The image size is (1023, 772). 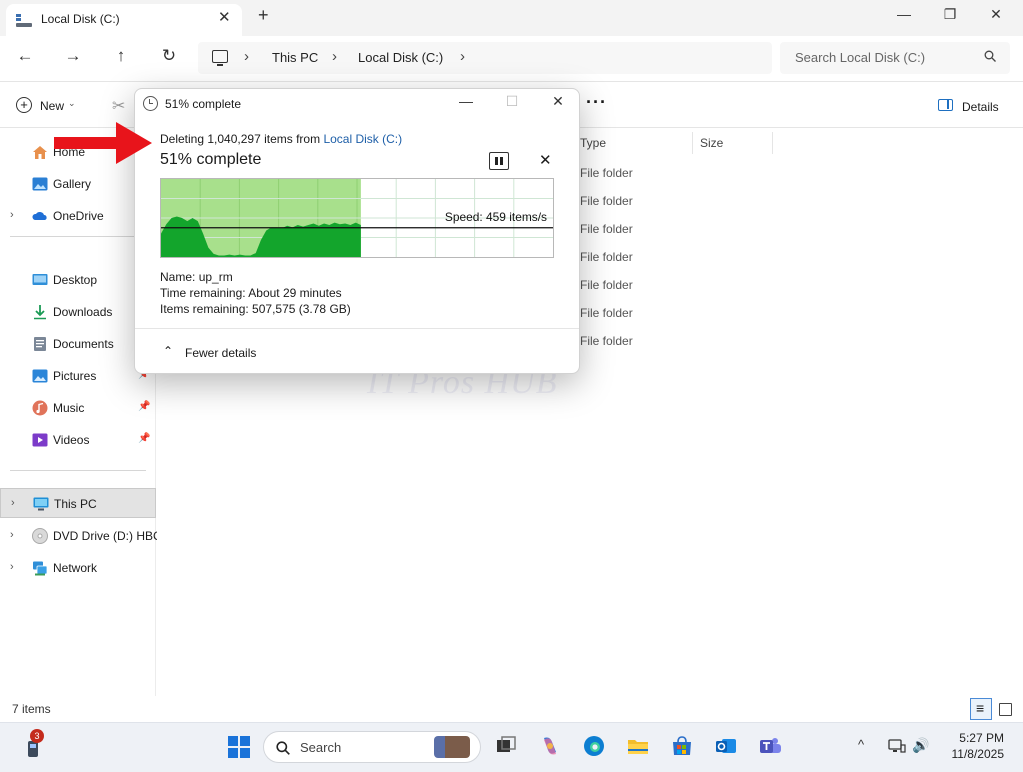 What do you see at coordinates (362, 139) in the screenshot?
I see `location-link: Local Disk (C:)` at bounding box center [362, 139].